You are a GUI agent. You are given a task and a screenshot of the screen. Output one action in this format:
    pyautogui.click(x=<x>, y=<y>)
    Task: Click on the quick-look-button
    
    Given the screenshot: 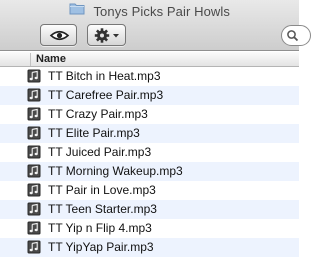 What is the action you would take?
    pyautogui.click(x=58, y=35)
    